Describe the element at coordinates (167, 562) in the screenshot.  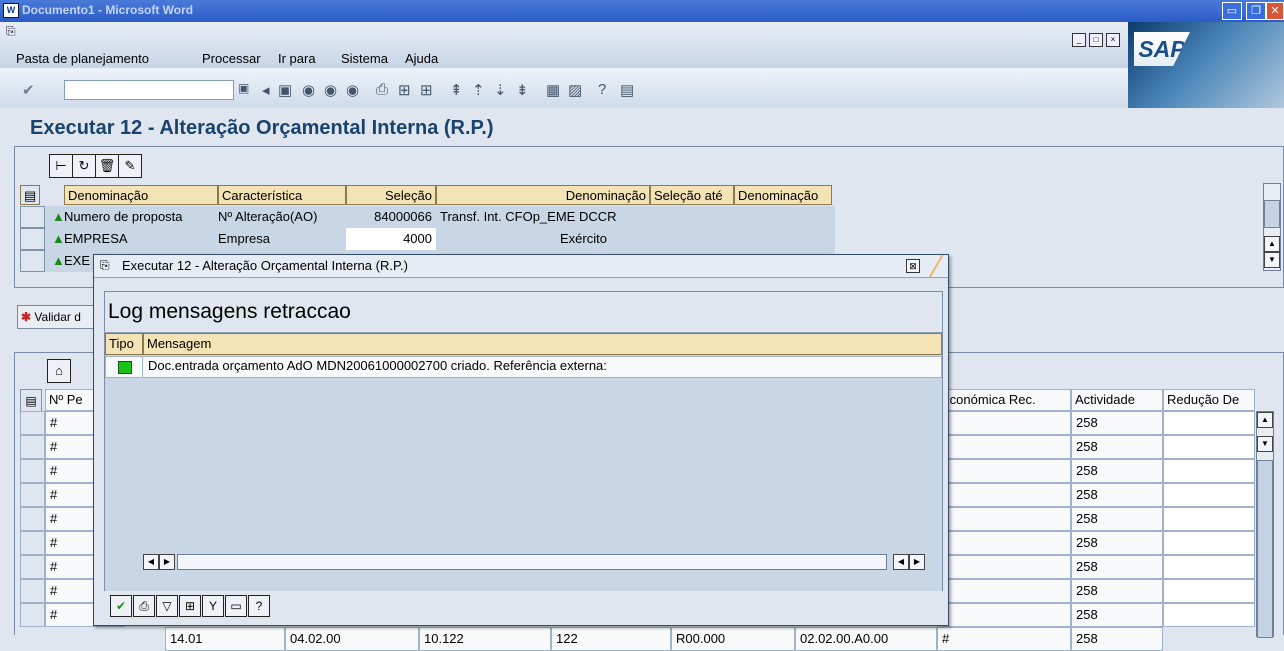
I see `scroll-right-icon: ▶` at that location.